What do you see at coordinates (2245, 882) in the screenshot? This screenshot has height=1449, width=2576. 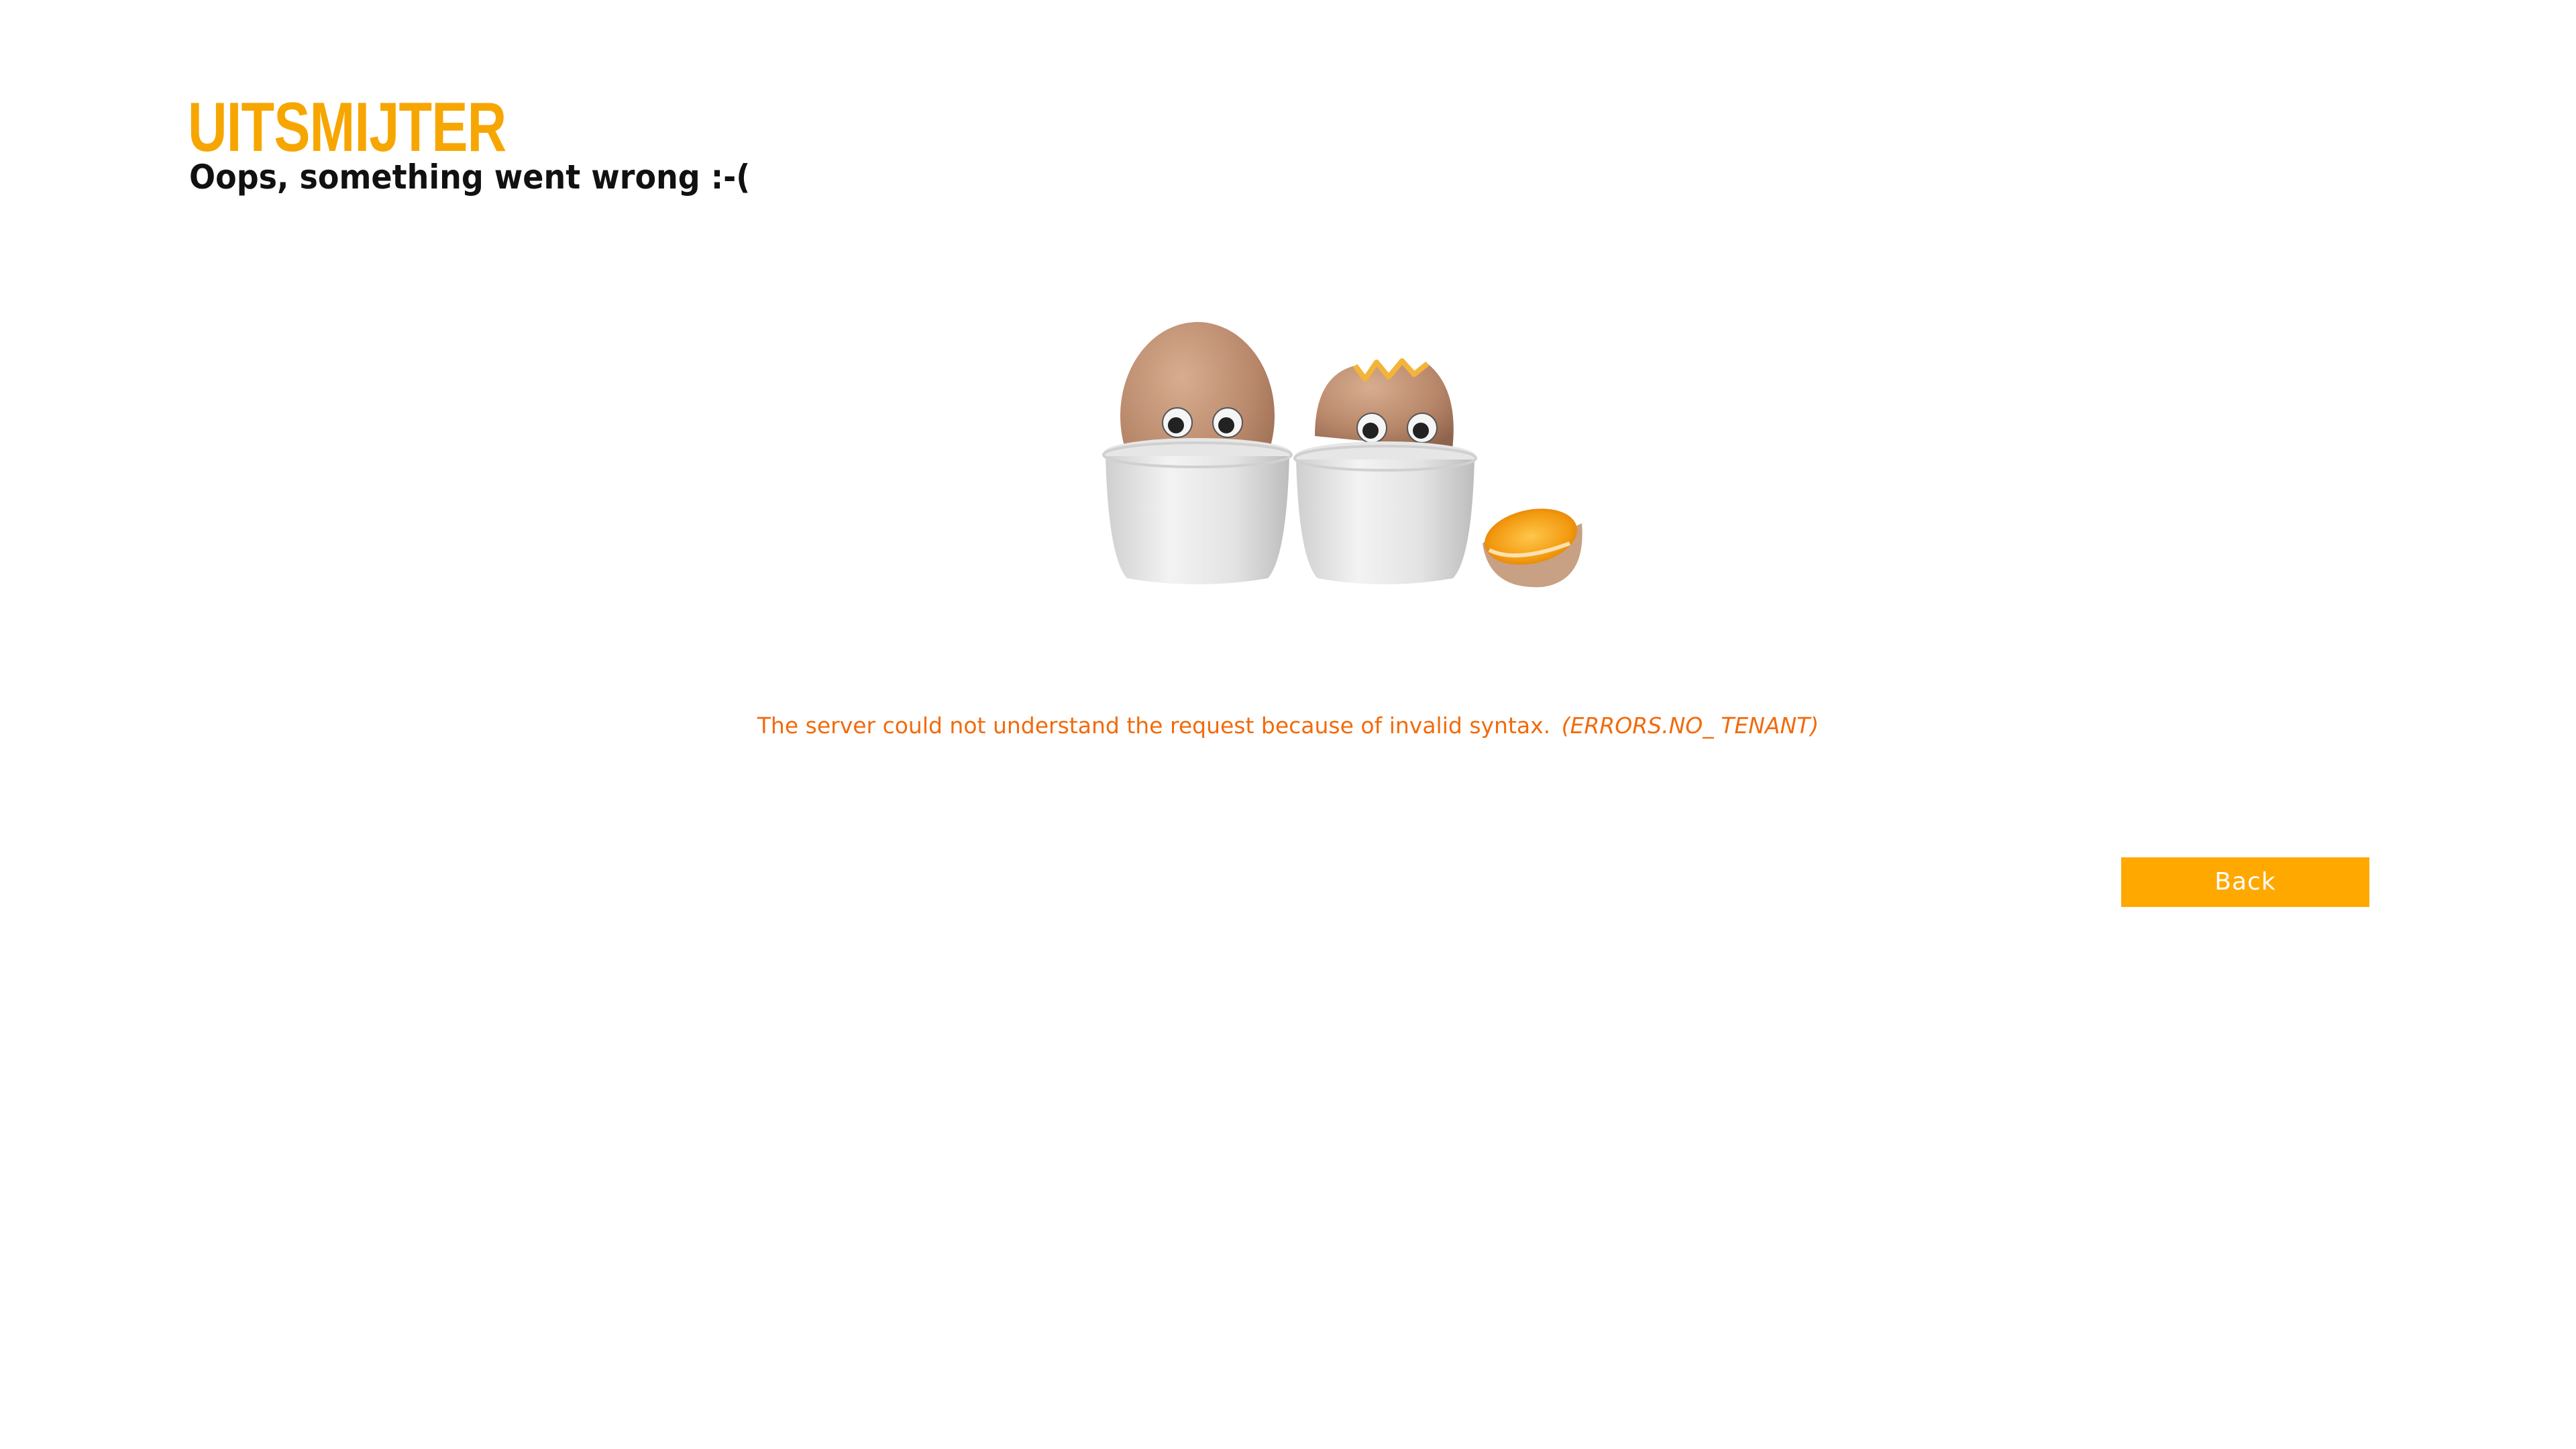 I see `back-button: Back` at bounding box center [2245, 882].